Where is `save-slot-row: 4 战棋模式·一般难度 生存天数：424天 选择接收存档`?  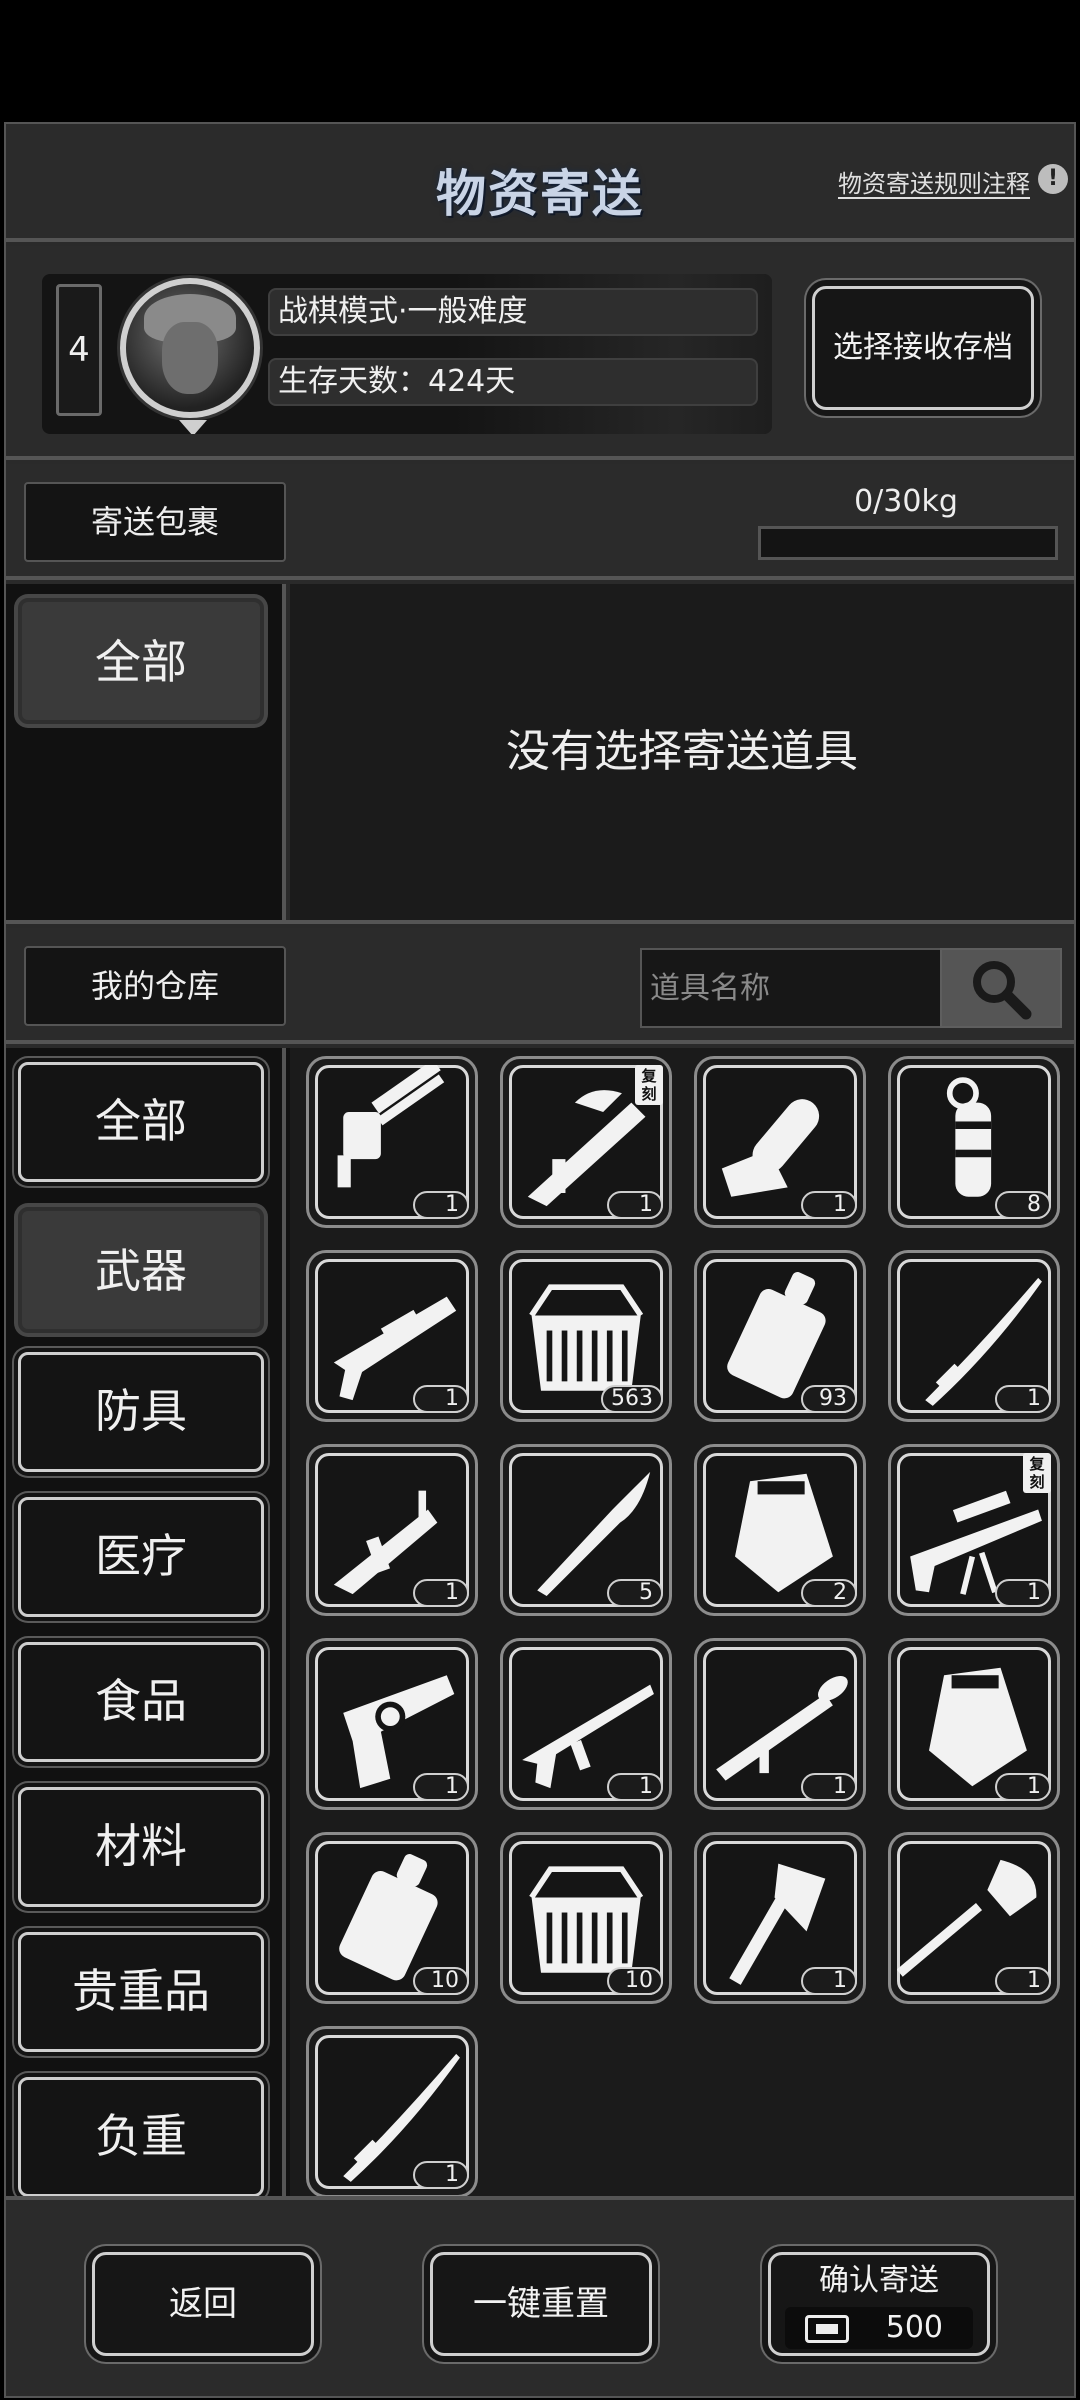 save-slot-row: 4 战棋模式·一般难度 生存天数：424天 选择接收存档 is located at coordinates (540, 353).